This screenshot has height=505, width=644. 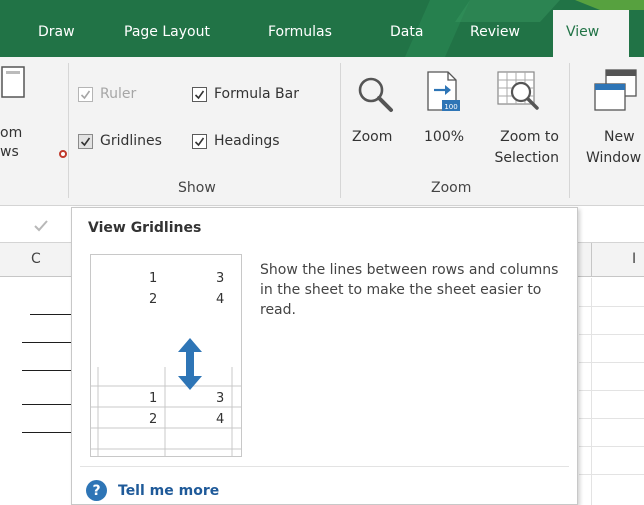 What do you see at coordinates (13, 89) in the screenshot?
I see `custom-views-icon` at bounding box center [13, 89].